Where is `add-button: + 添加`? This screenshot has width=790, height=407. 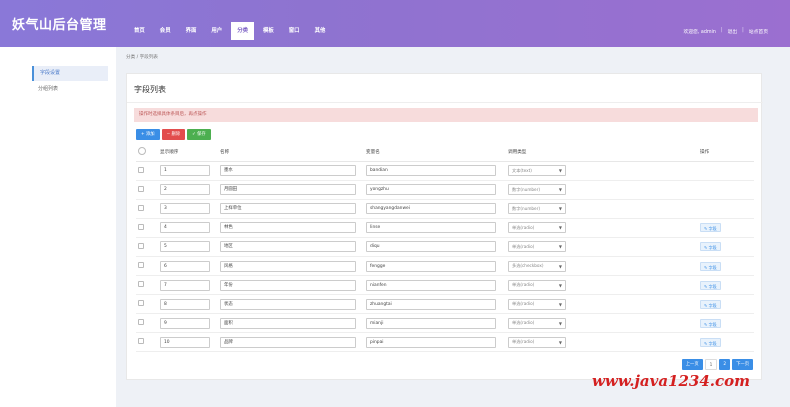 add-button: + 添加 is located at coordinates (148, 134).